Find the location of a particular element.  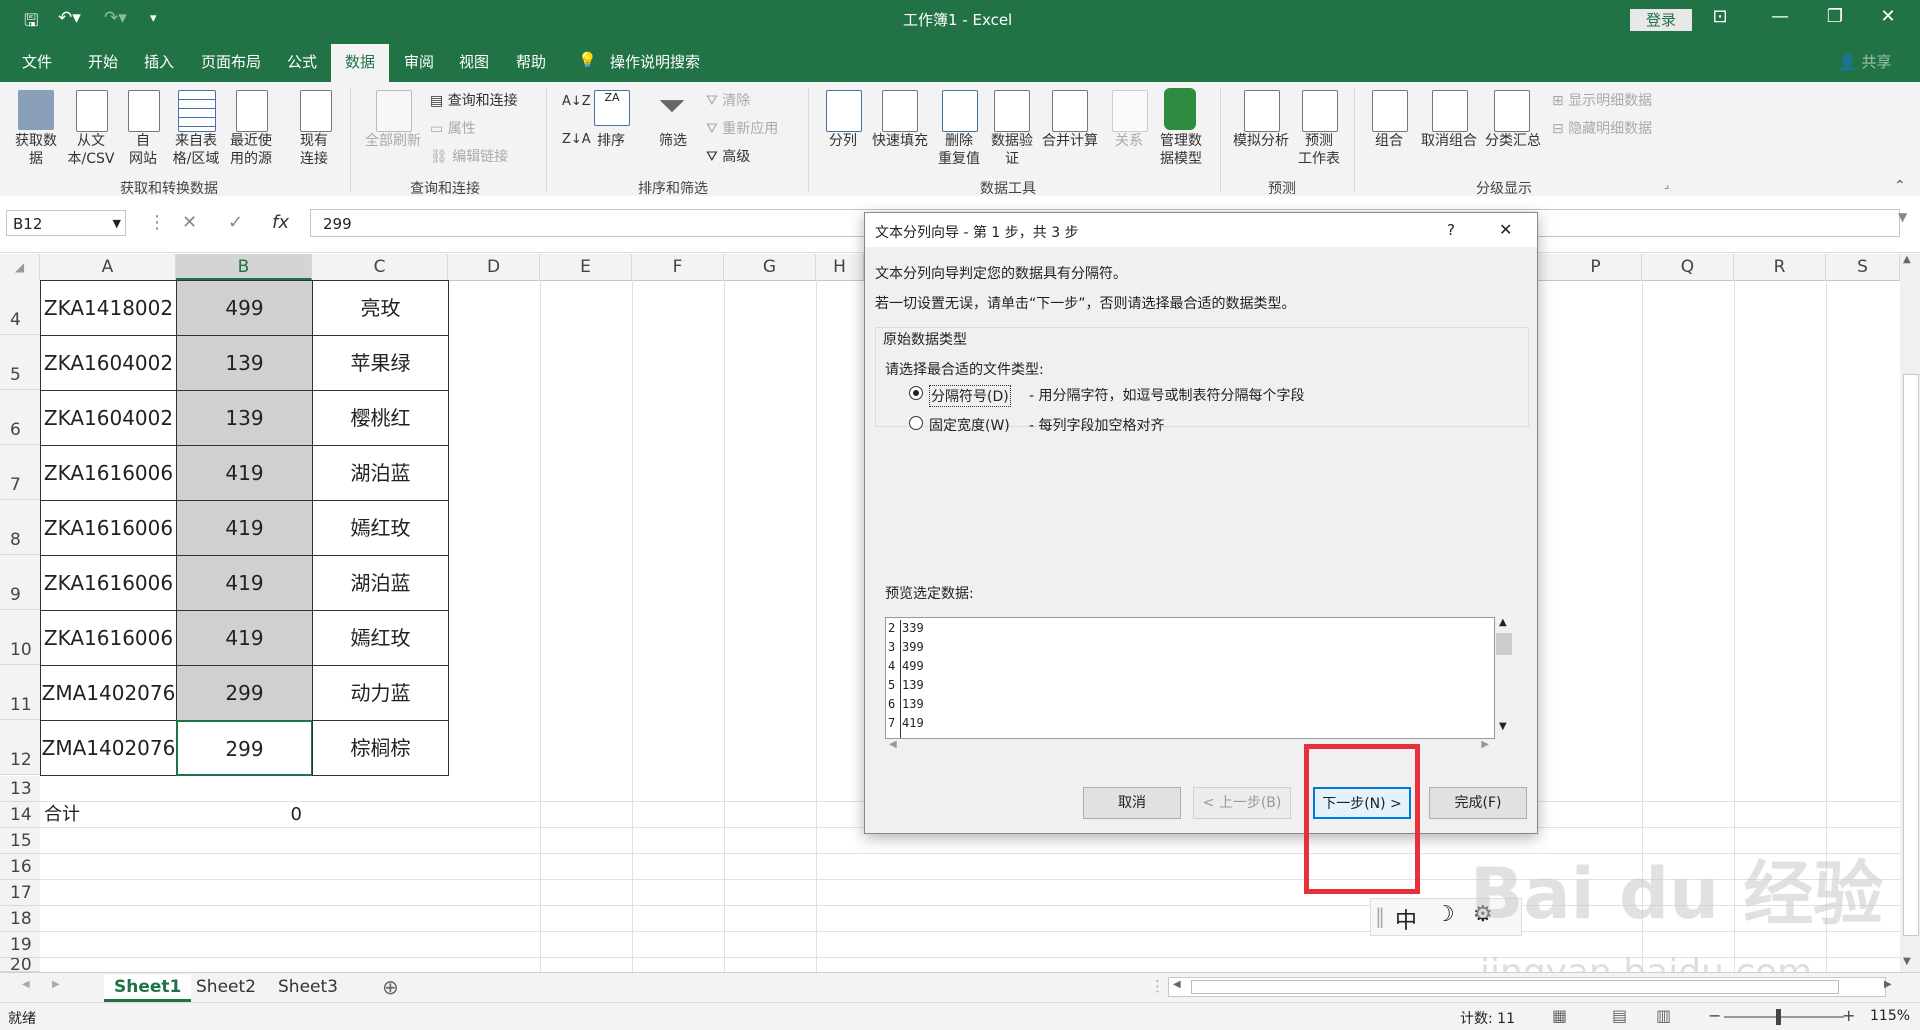

total-value-cell: 0 is located at coordinates (244, 815).